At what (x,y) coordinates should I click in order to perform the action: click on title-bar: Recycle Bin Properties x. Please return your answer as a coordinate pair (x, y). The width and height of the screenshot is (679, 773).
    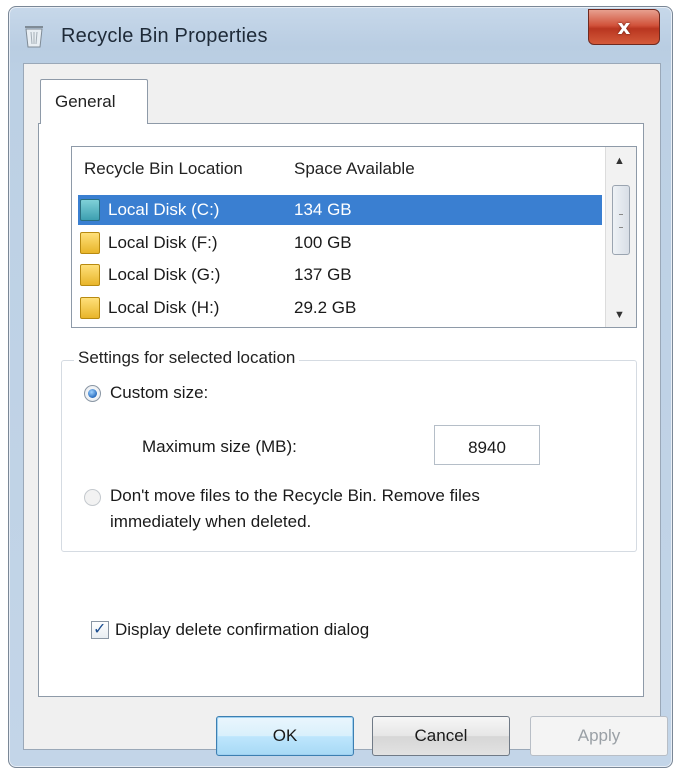
    Looking at the image, I should click on (340, 34).